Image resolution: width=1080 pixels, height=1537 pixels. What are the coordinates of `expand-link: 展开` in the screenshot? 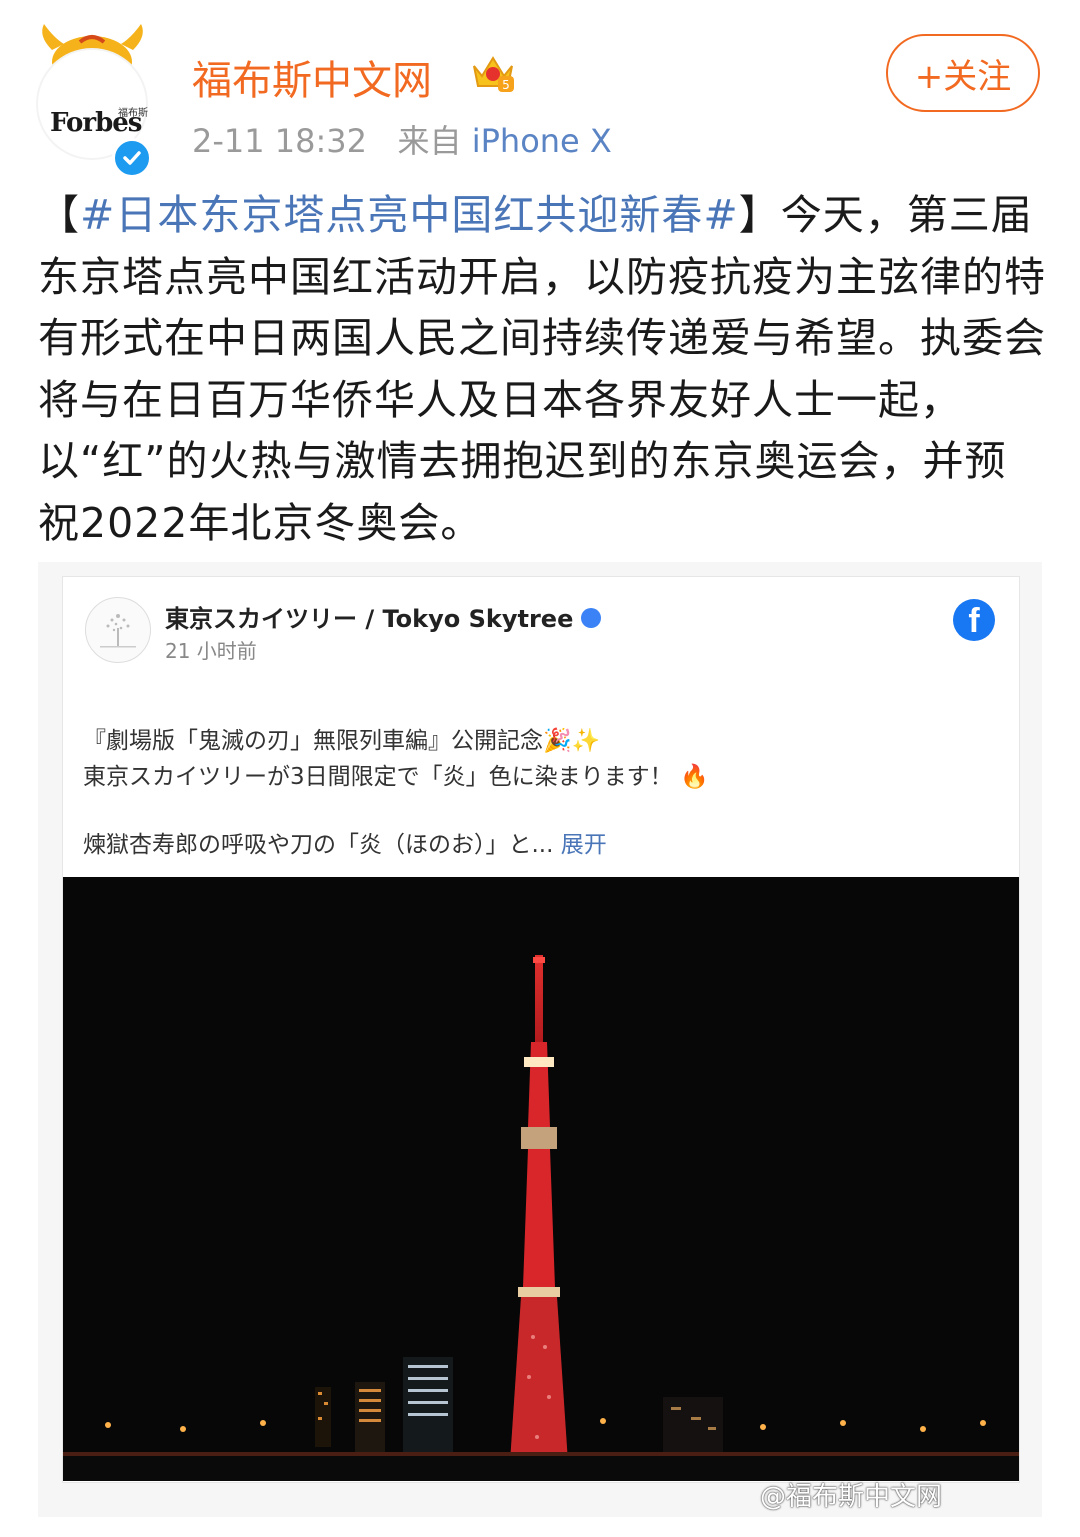 It's located at (584, 845).